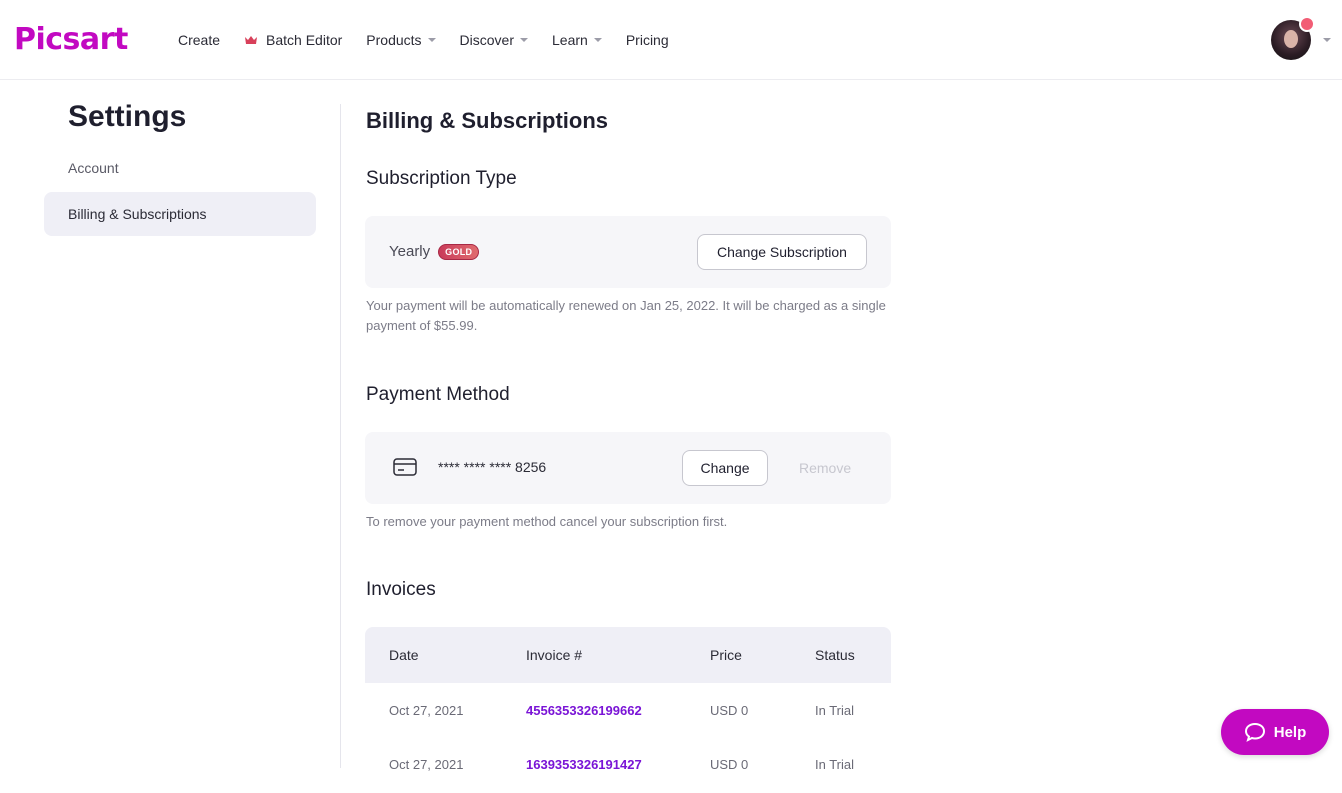 This screenshot has width=1342, height=793. I want to click on nav-item-pricing: Pricing, so click(647, 40).